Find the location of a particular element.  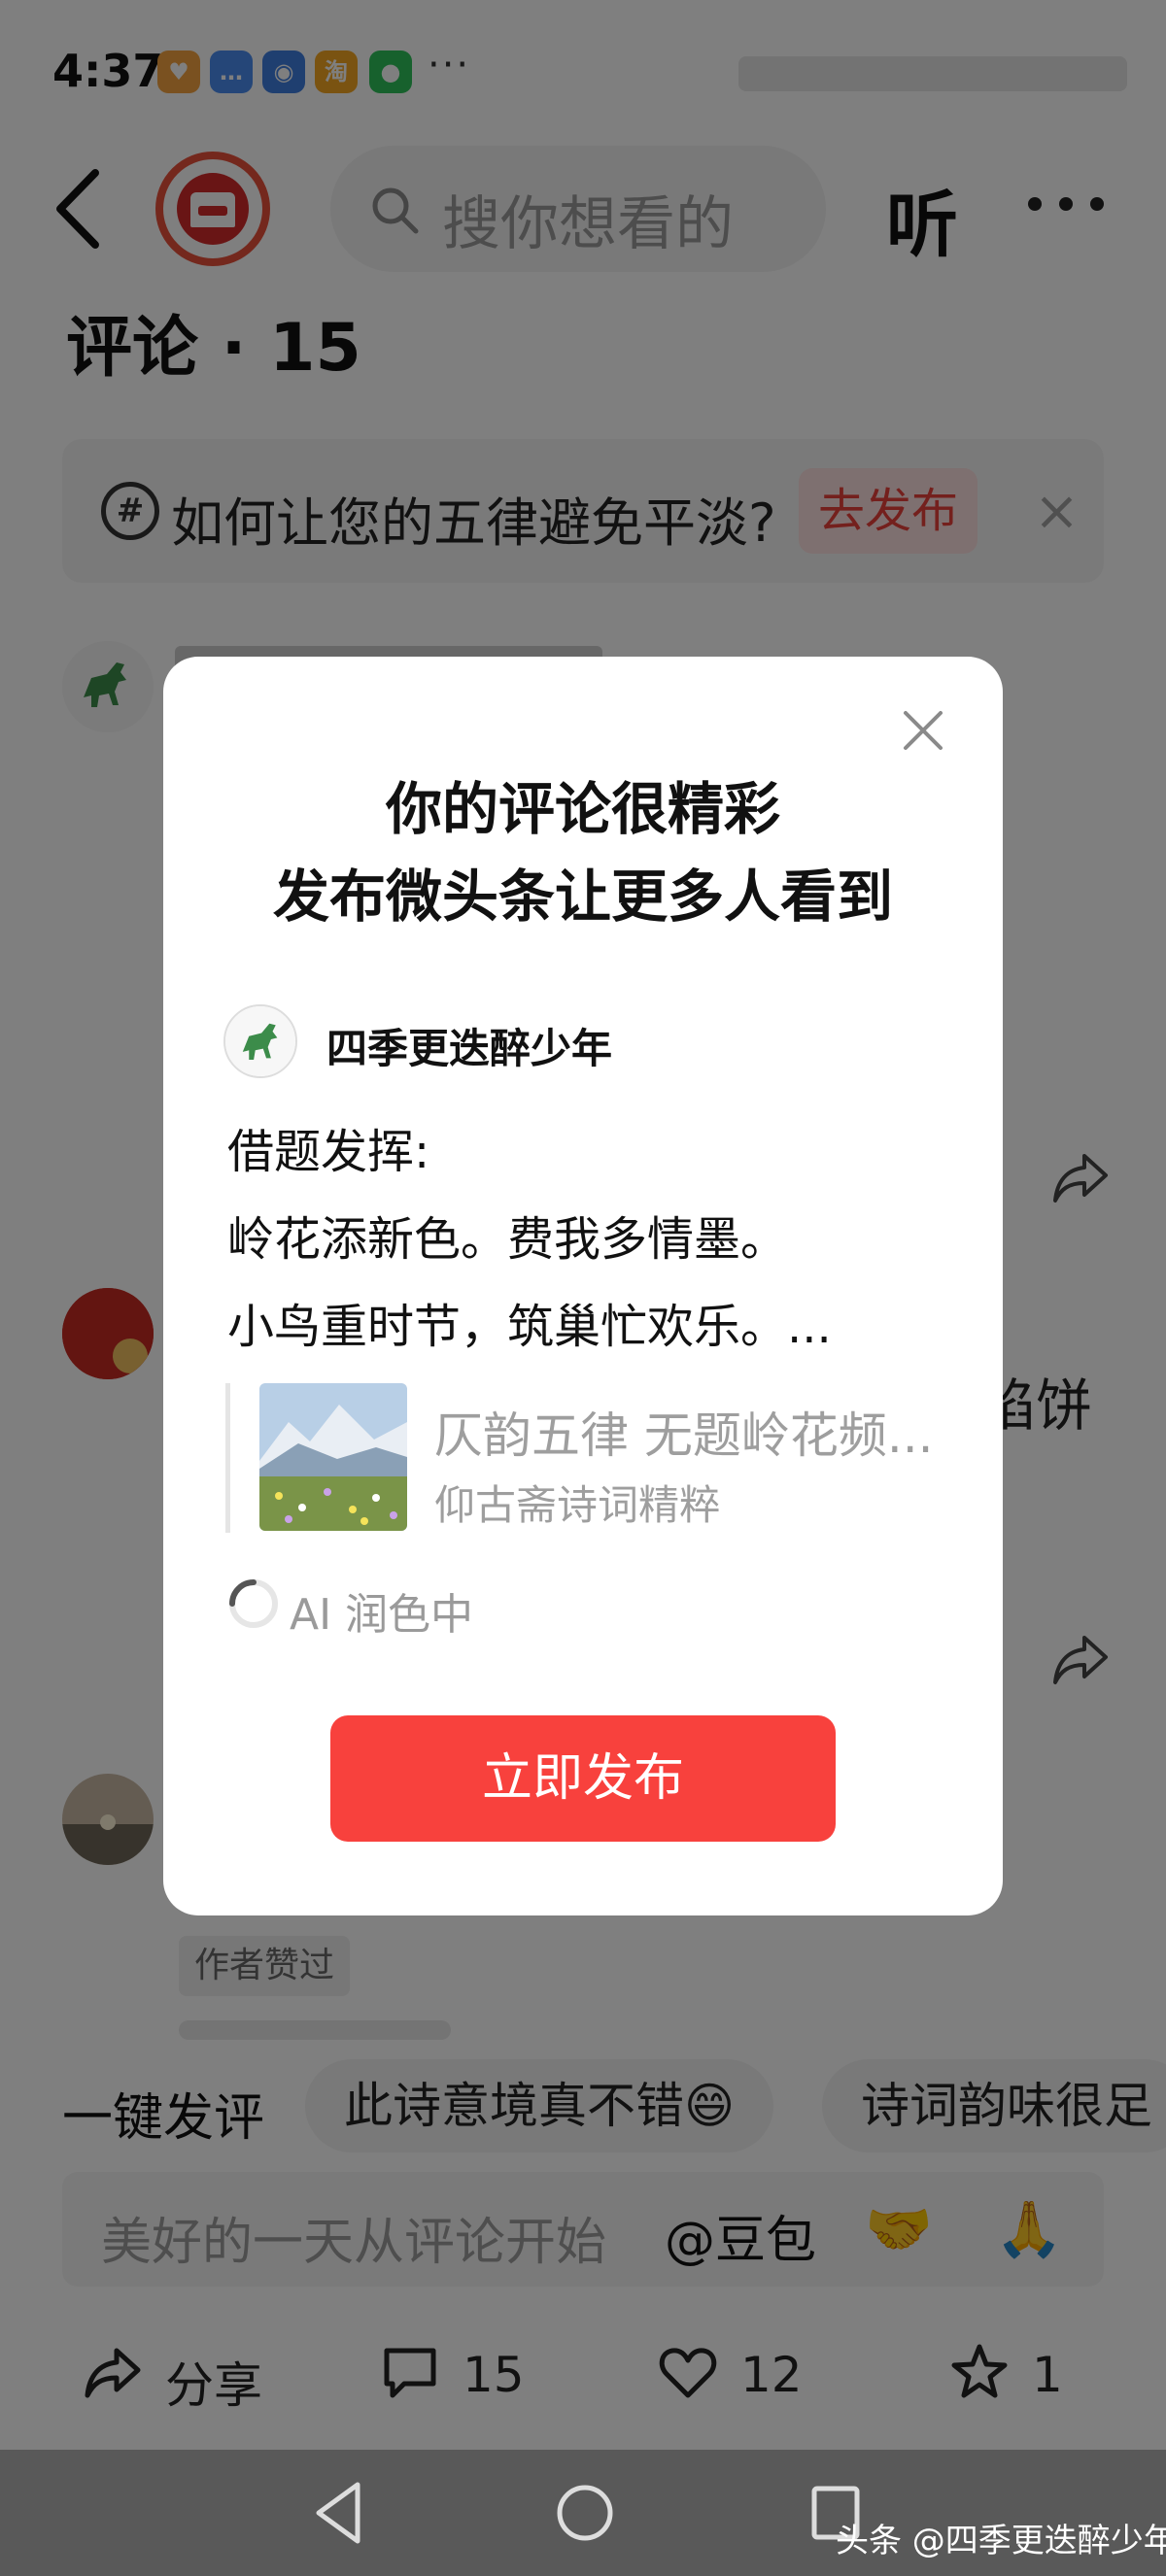

post-text-line: 借题发挥: is located at coordinates (328, 1152).